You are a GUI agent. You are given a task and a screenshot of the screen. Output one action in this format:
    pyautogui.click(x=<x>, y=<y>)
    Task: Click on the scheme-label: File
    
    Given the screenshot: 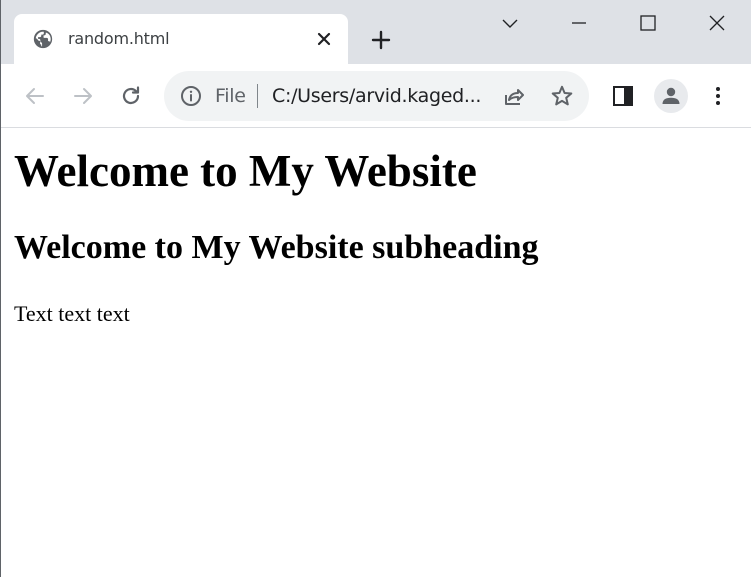 What is the action you would take?
    pyautogui.click(x=230, y=96)
    